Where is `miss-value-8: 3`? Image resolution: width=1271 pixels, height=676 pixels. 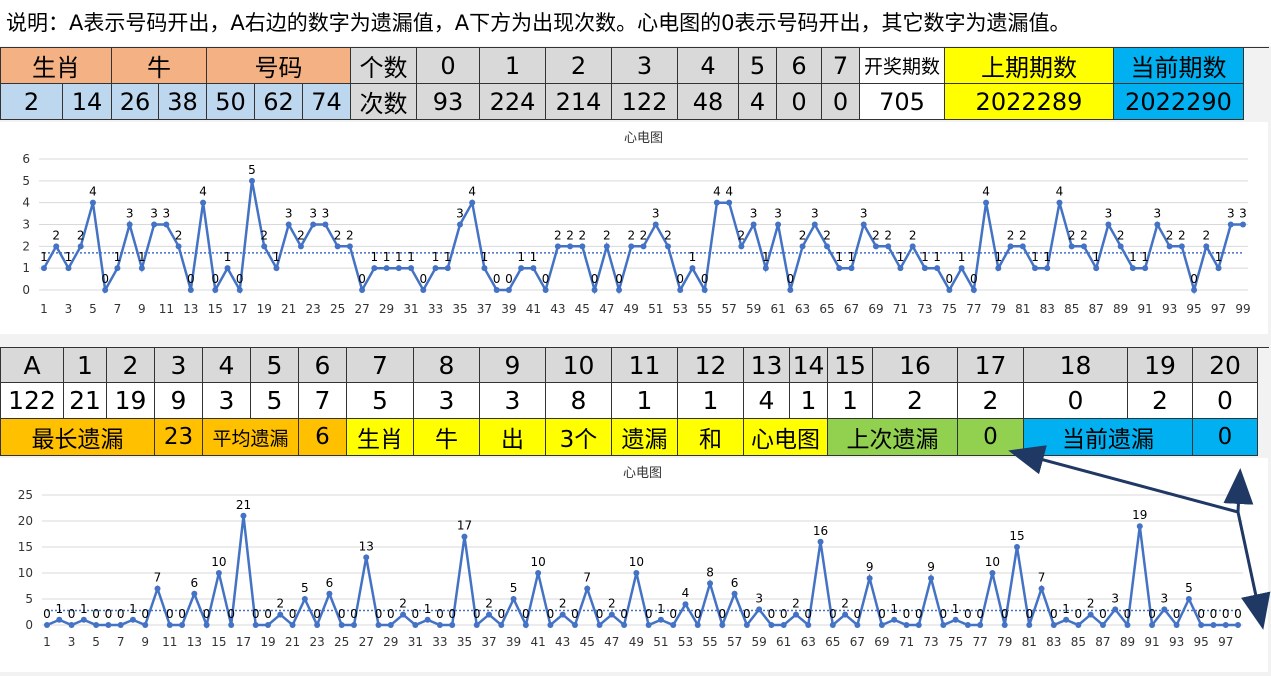
miss-value-8: 3 is located at coordinates (447, 401).